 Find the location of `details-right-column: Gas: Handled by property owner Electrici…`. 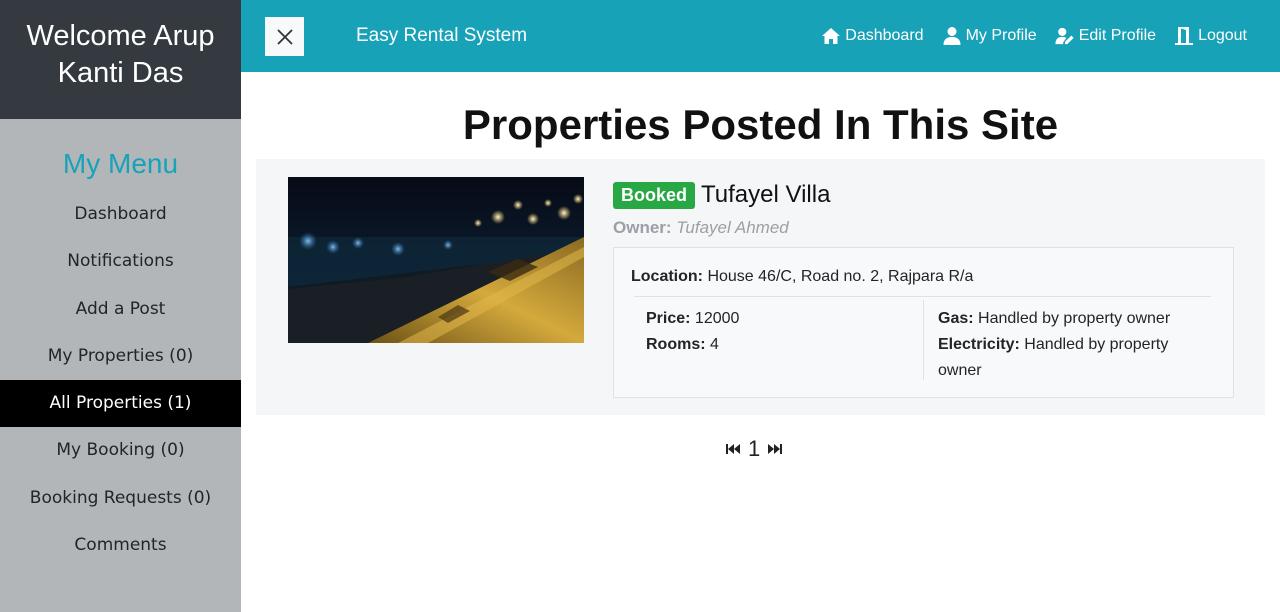

details-right-column: Gas: Handled by property owner Electrici… is located at coordinates (1073, 345).